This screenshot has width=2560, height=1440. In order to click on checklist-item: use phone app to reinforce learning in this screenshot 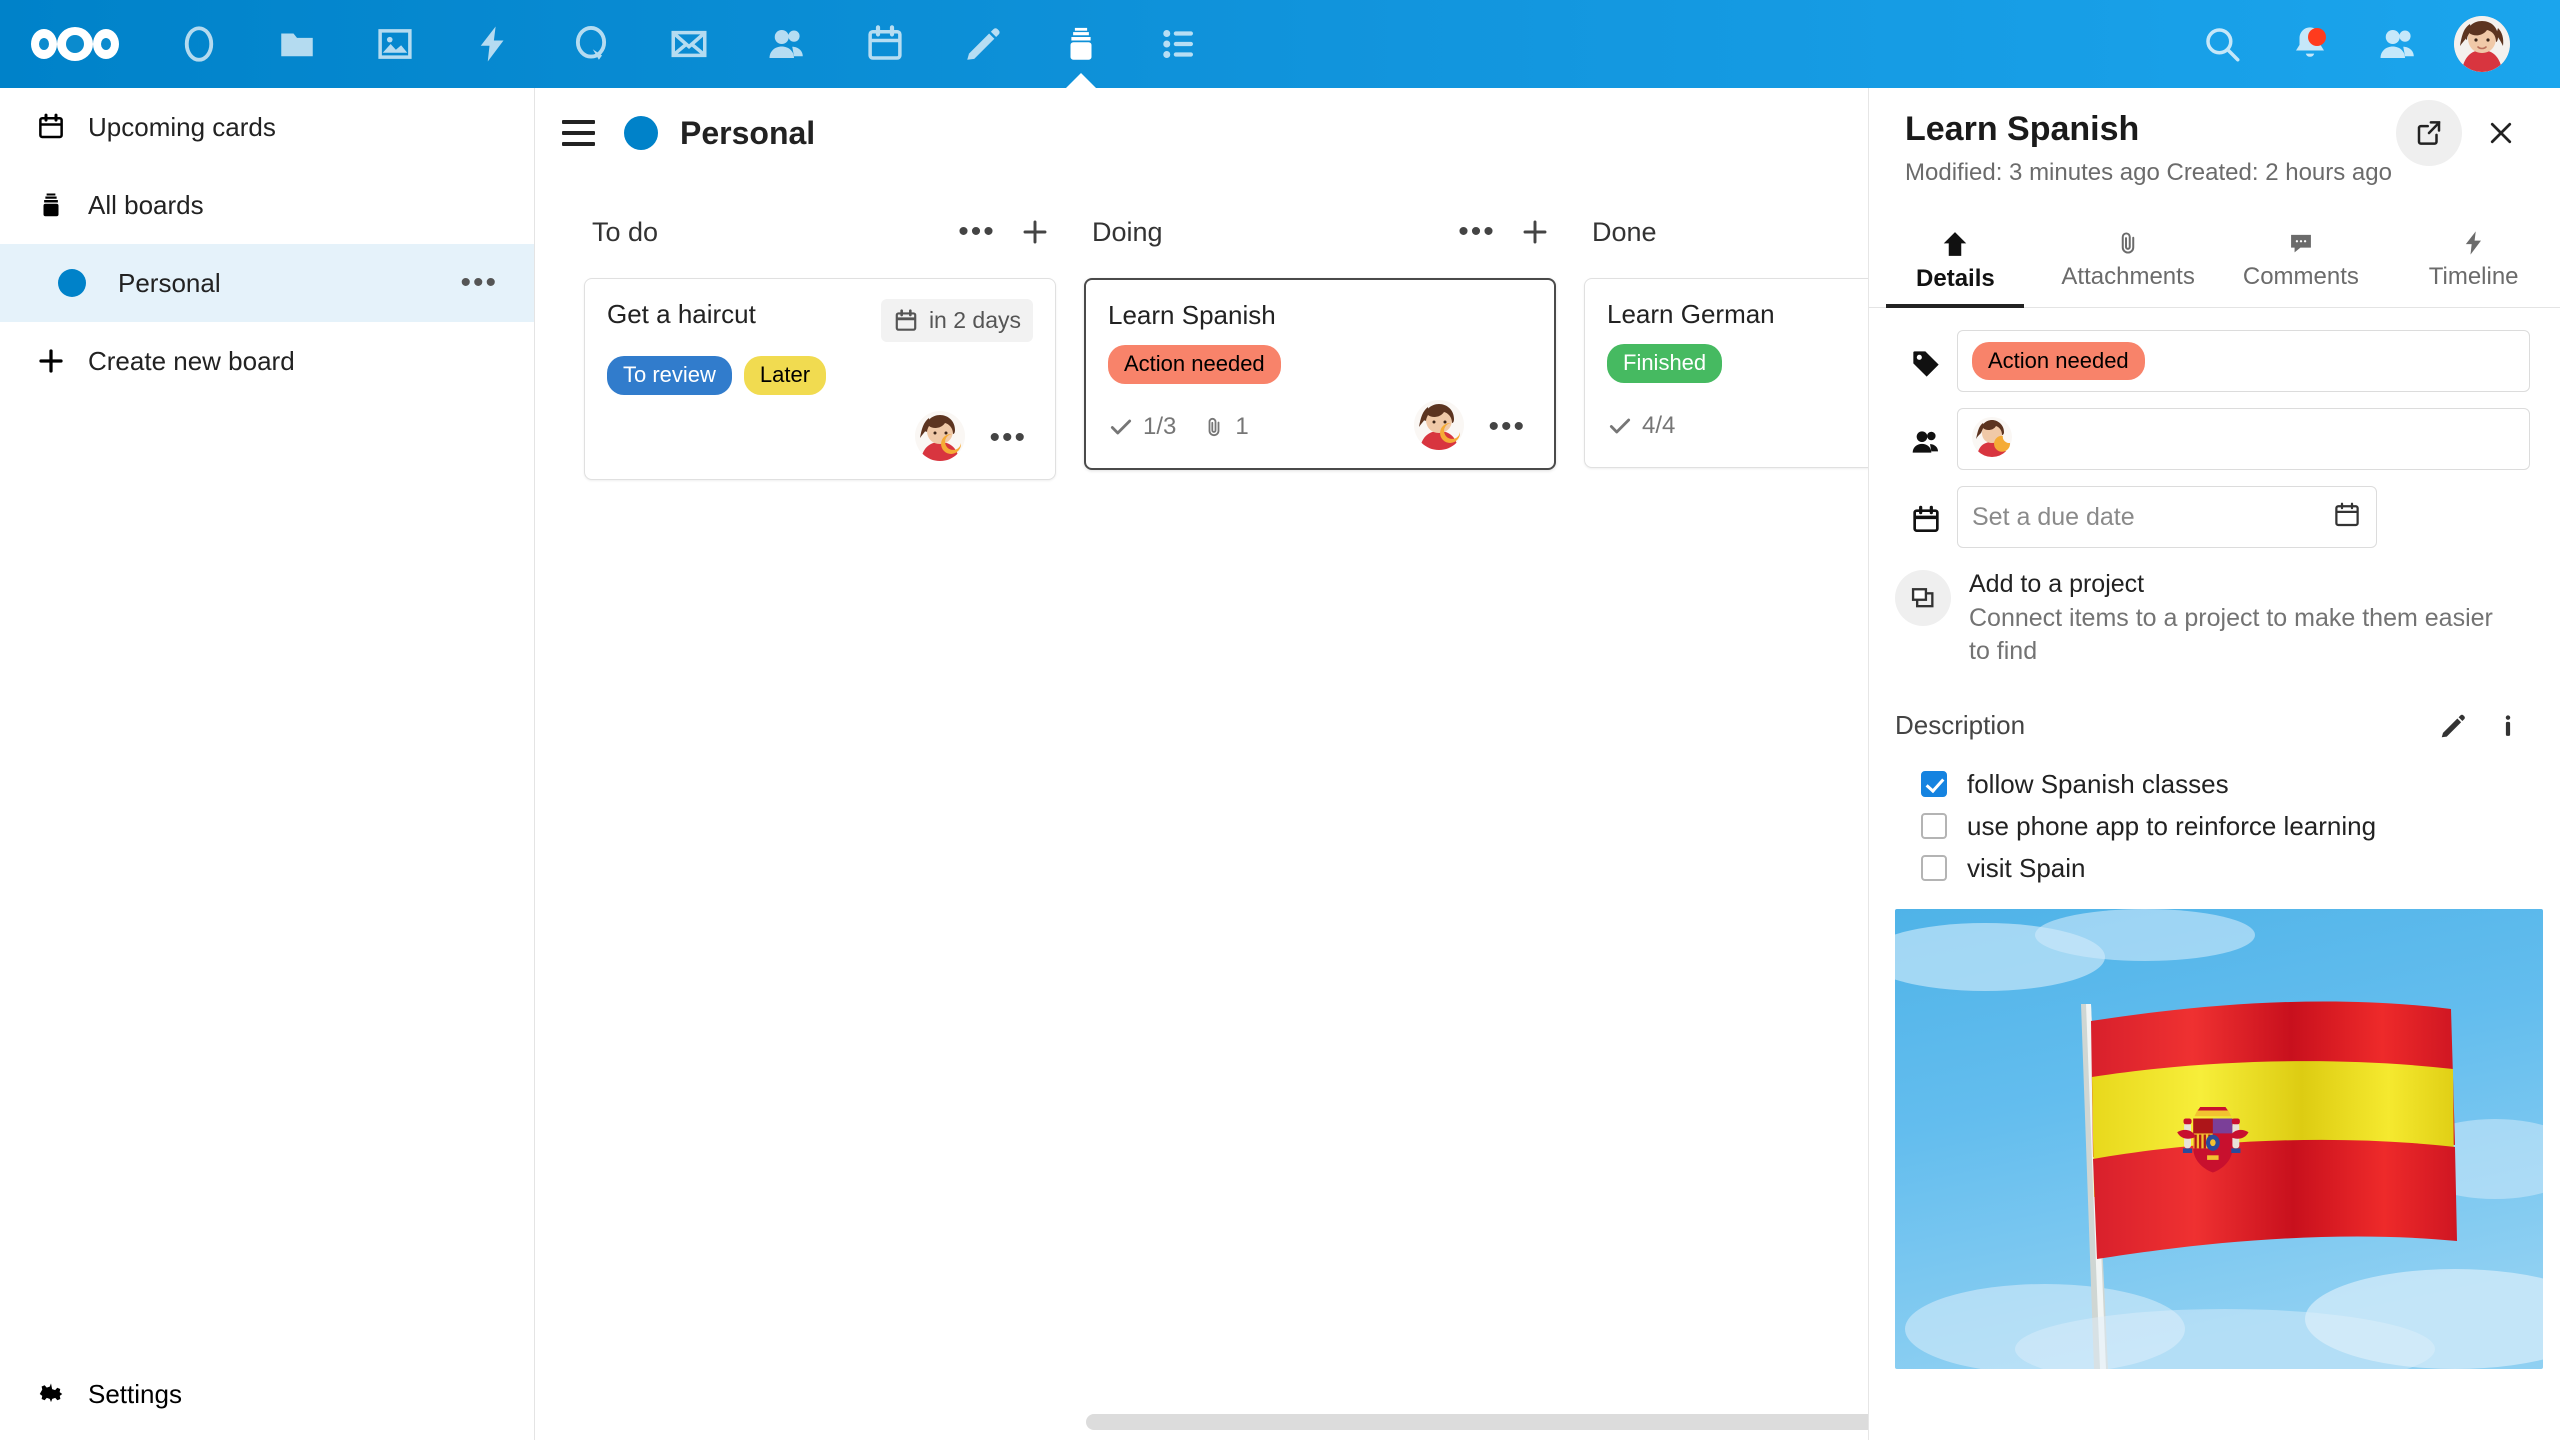, I will do `click(2212, 826)`.